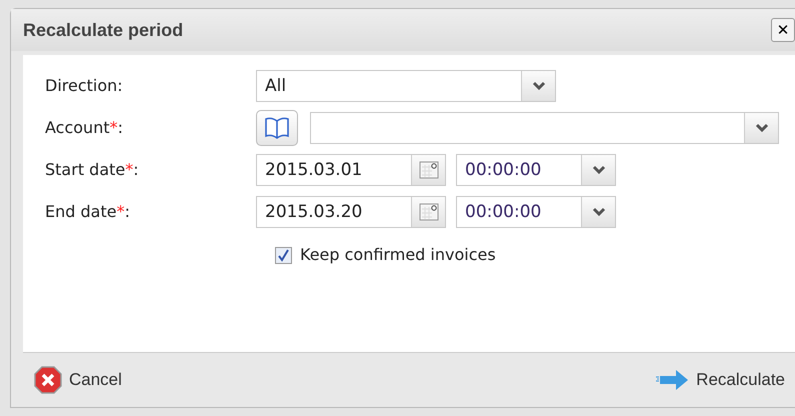 The width and height of the screenshot is (795, 416). I want to click on close-button: ✕, so click(783, 30).